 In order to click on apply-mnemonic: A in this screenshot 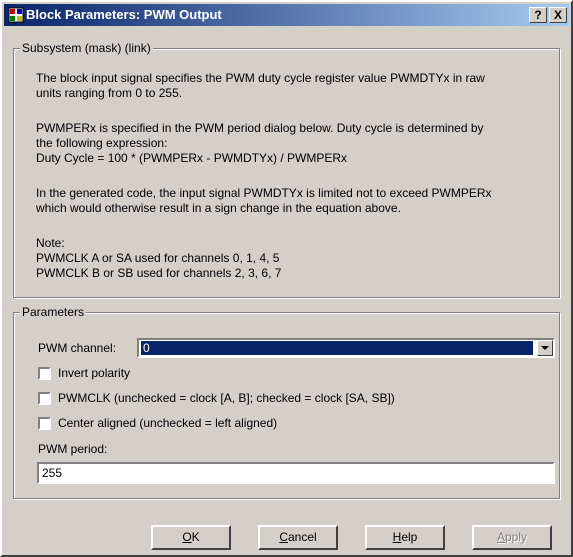, I will do `click(500, 537)`.